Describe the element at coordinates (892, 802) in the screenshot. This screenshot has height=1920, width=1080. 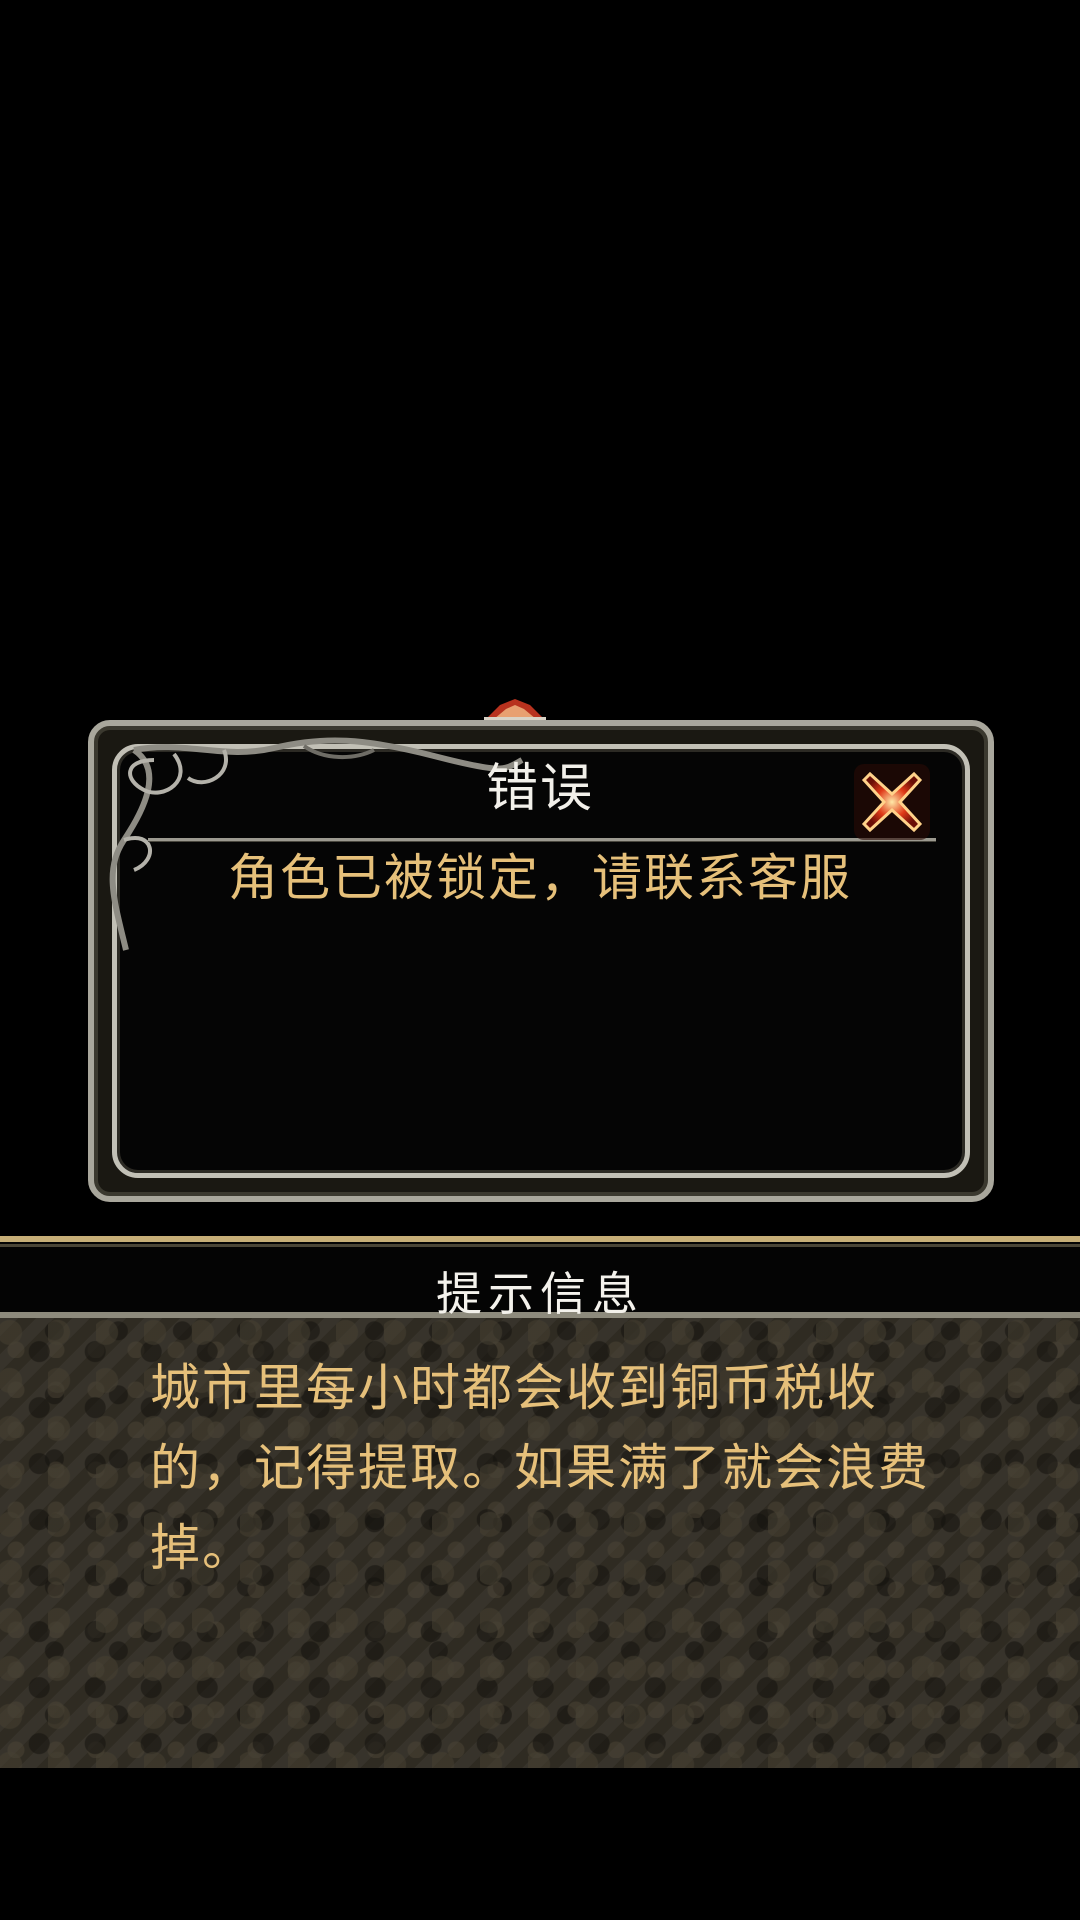
I see `close-icon` at that location.